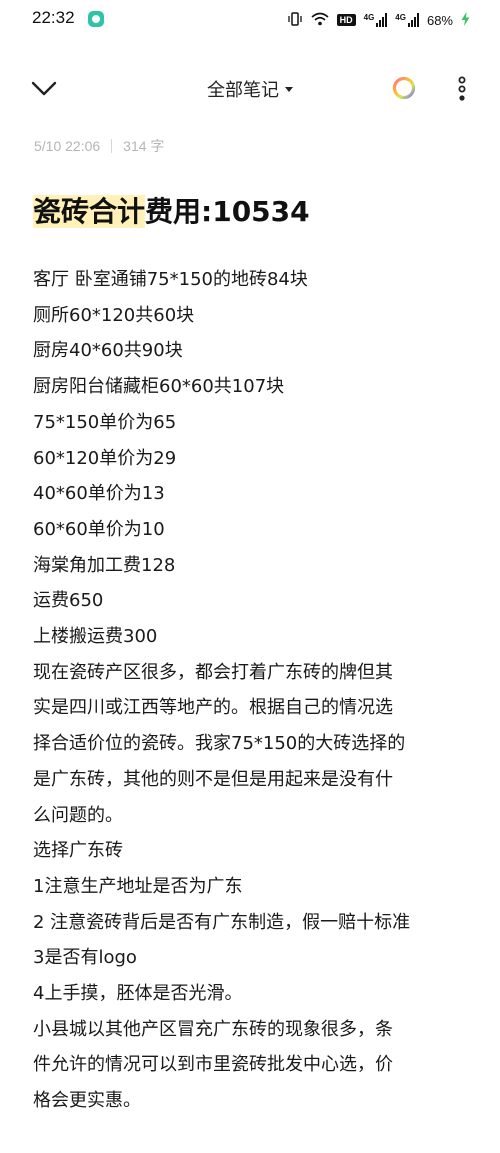 The width and height of the screenshot is (500, 1153). What do you see at coordinates (138, 994) in the screenshot?
I see `note-line: 4上手摸，胚体是否光滑。` at bounding box center [138, 994].